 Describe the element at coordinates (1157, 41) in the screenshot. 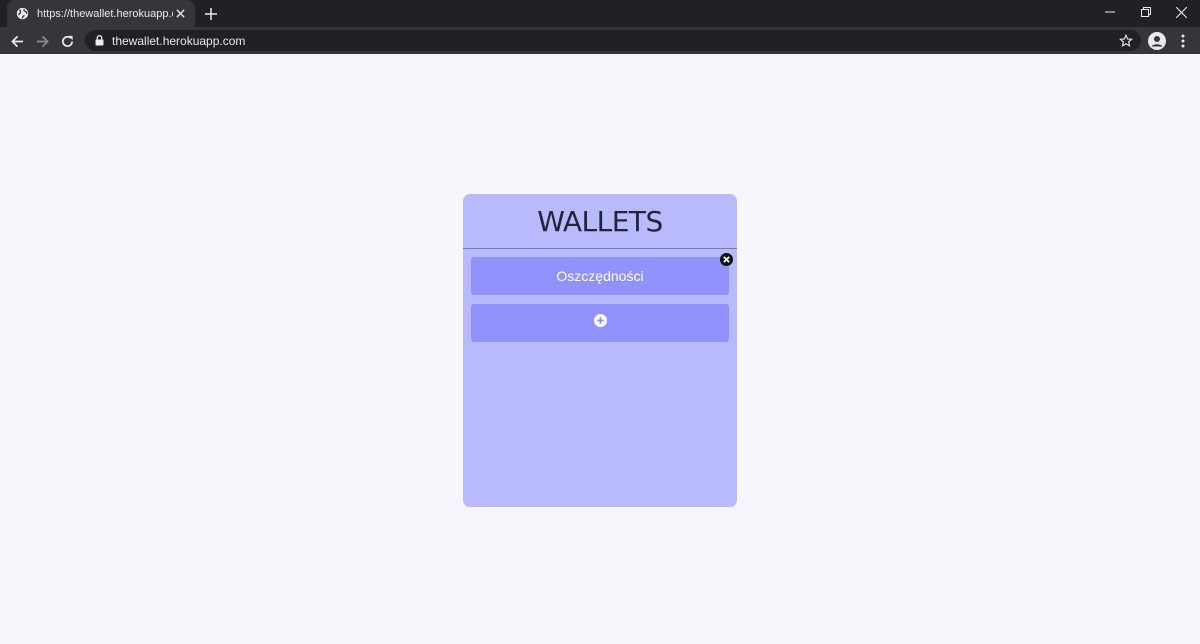

I see `profile-avatar-icon` at that location.